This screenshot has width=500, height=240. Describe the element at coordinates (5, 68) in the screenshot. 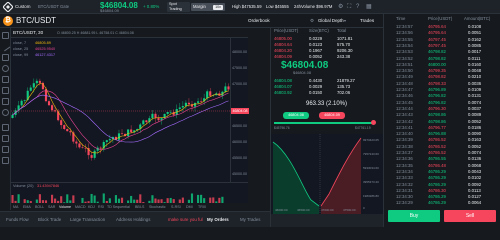

I see `shape-icon` at that location.